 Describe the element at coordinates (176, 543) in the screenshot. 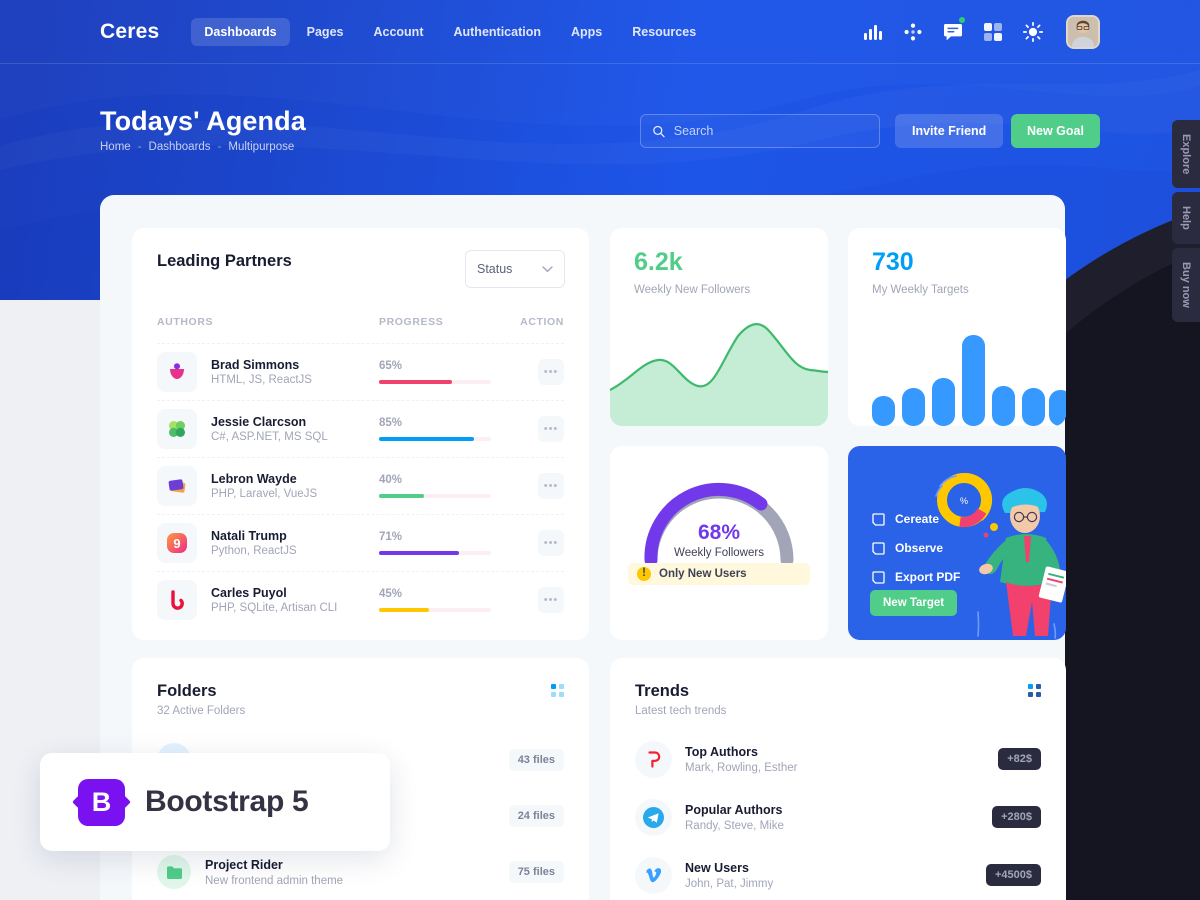

I see `svg-text: 9` at that location.